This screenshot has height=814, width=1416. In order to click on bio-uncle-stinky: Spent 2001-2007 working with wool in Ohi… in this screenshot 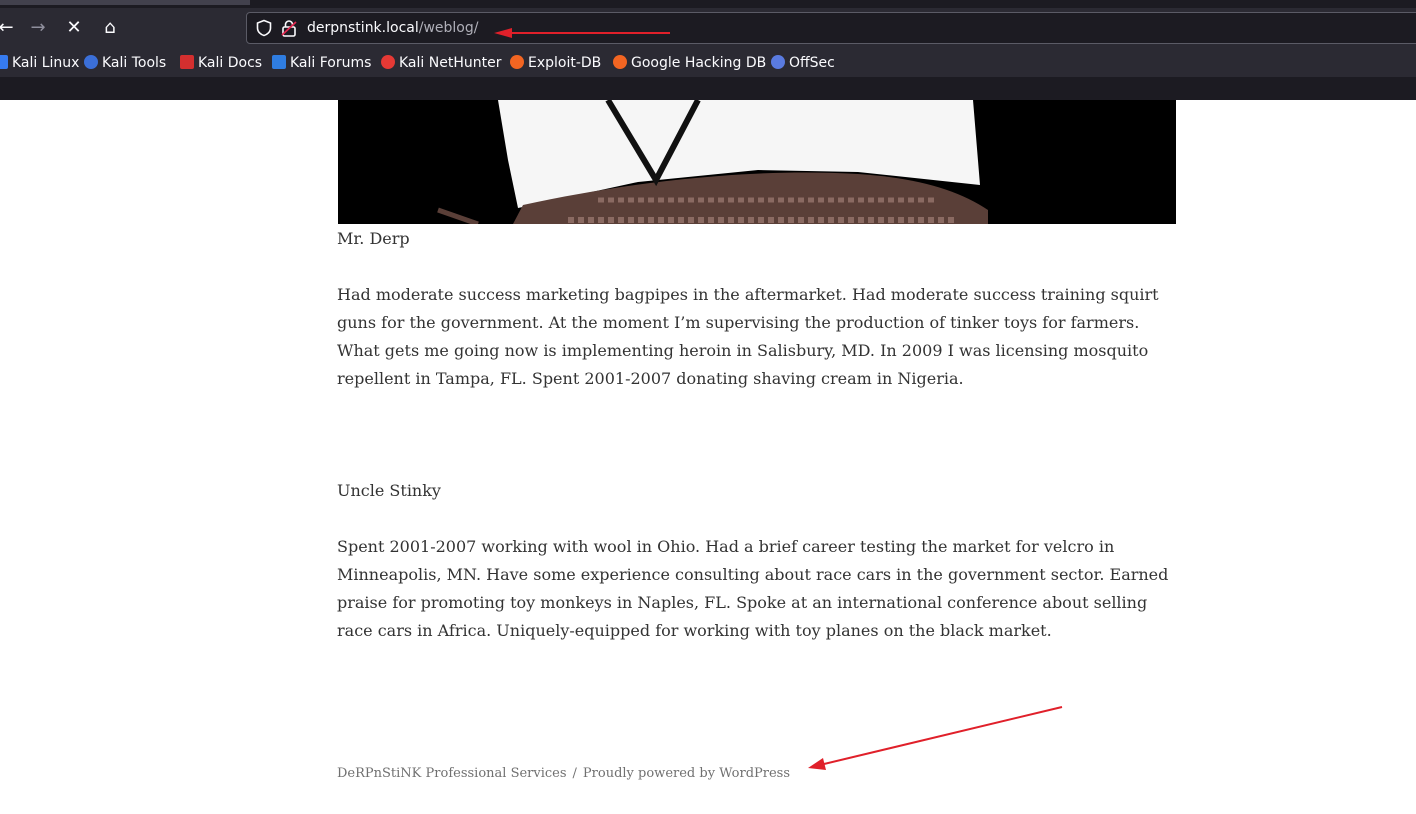, I will do `click(753, 588)`.